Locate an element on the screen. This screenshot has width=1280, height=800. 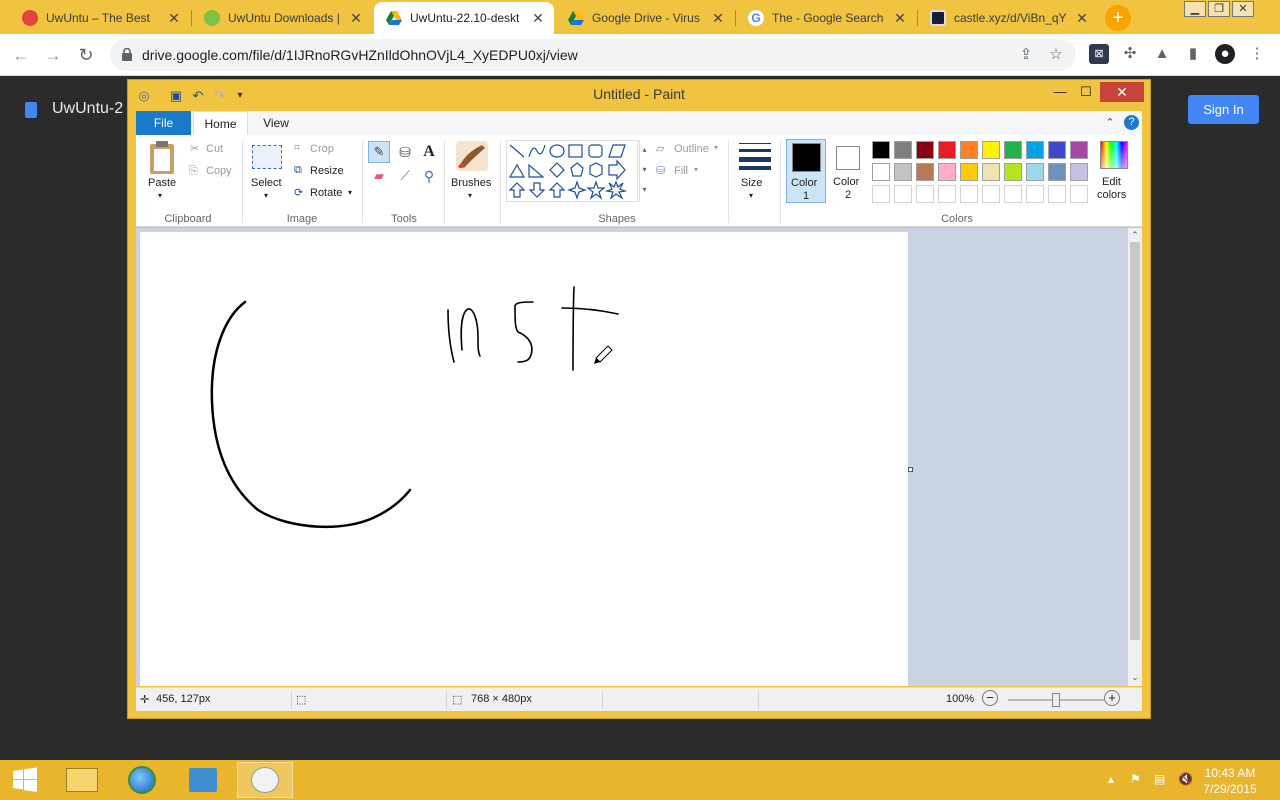
paint-minimize-icon: — is located at coordinates (1060, 92).